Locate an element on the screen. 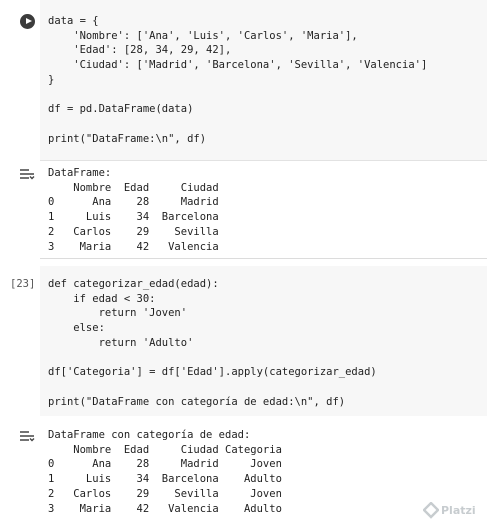  output-line: Nombre Edad Ciudad is located at coordinates (133, 187).